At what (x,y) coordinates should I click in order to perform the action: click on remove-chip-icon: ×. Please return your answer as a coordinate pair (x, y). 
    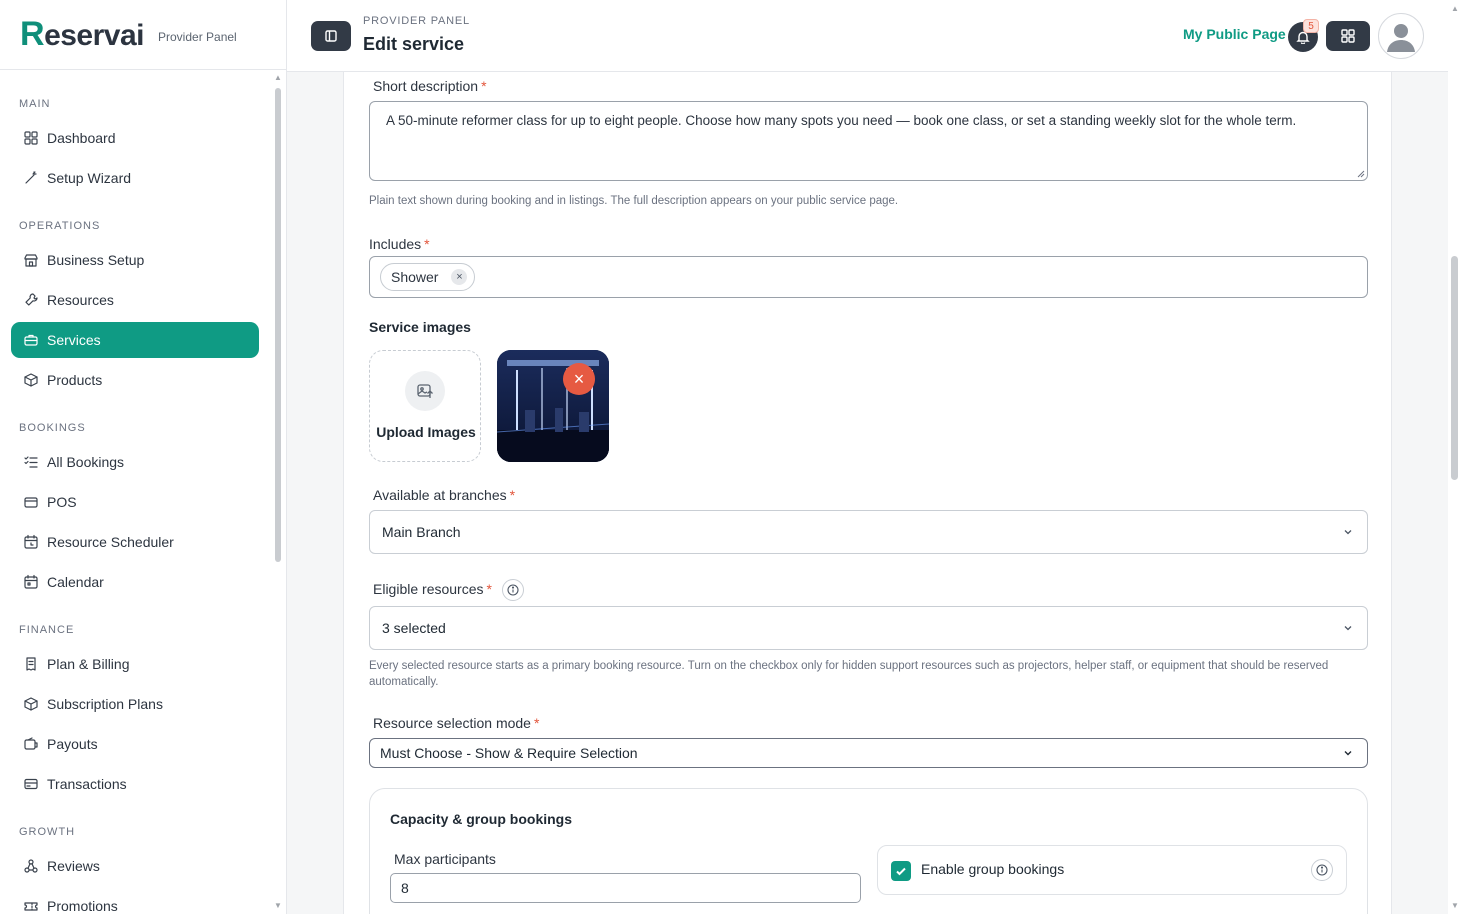
    Looking at the image, I should click on (459, 277).